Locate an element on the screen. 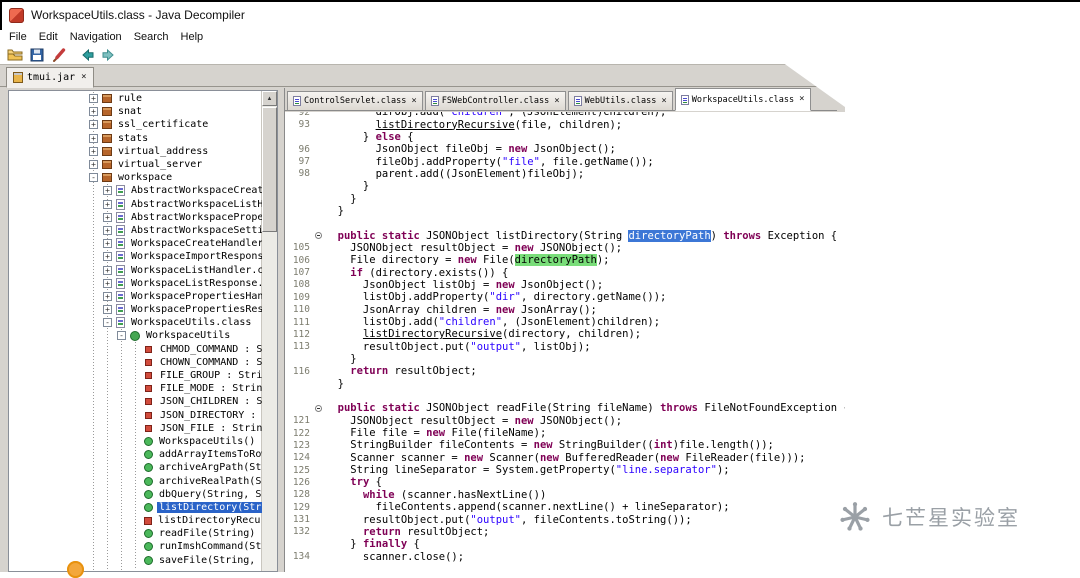 Image resolution: width=1080 pixels, height=578 pixels. tree-item-workspacepropertieshandler-cl: + WorkspacePropertiesHandler.cl is located at coordinates (135, 296).